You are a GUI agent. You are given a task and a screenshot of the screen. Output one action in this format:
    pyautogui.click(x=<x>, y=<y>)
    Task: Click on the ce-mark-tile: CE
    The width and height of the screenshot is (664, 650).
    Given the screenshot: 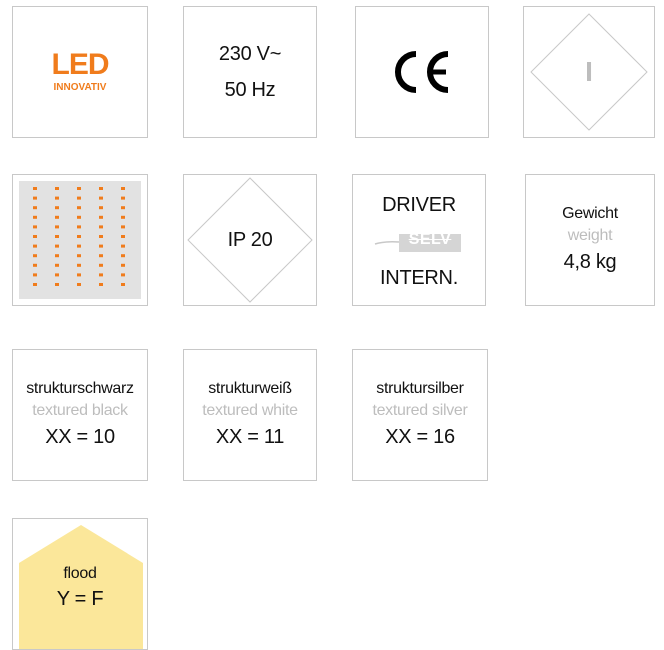 What is the action you would take?
    pyautogui.click(x=422, y=72)
    